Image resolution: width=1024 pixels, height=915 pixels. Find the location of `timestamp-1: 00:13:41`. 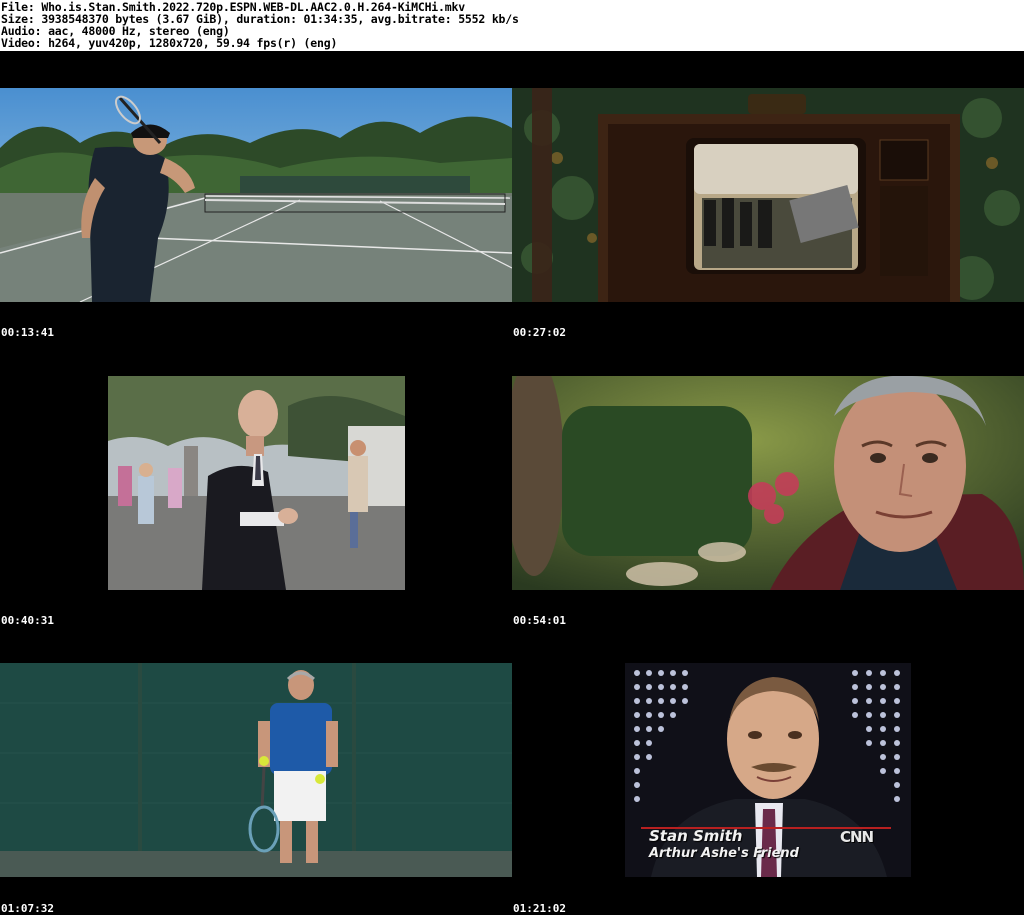

timestamp-1: 00:13:41 is located at coordinates (27, 332).